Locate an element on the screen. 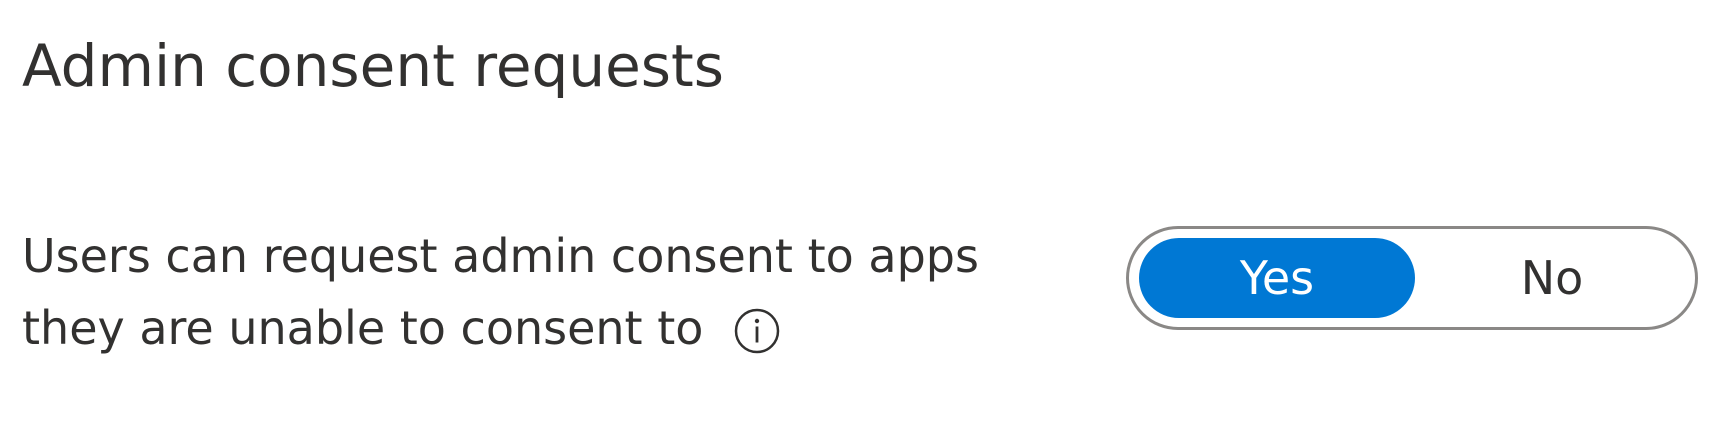 This screenshot has width=1726, height=423. toggle-option-yes: Yes is located at coordinates (1277, 278).